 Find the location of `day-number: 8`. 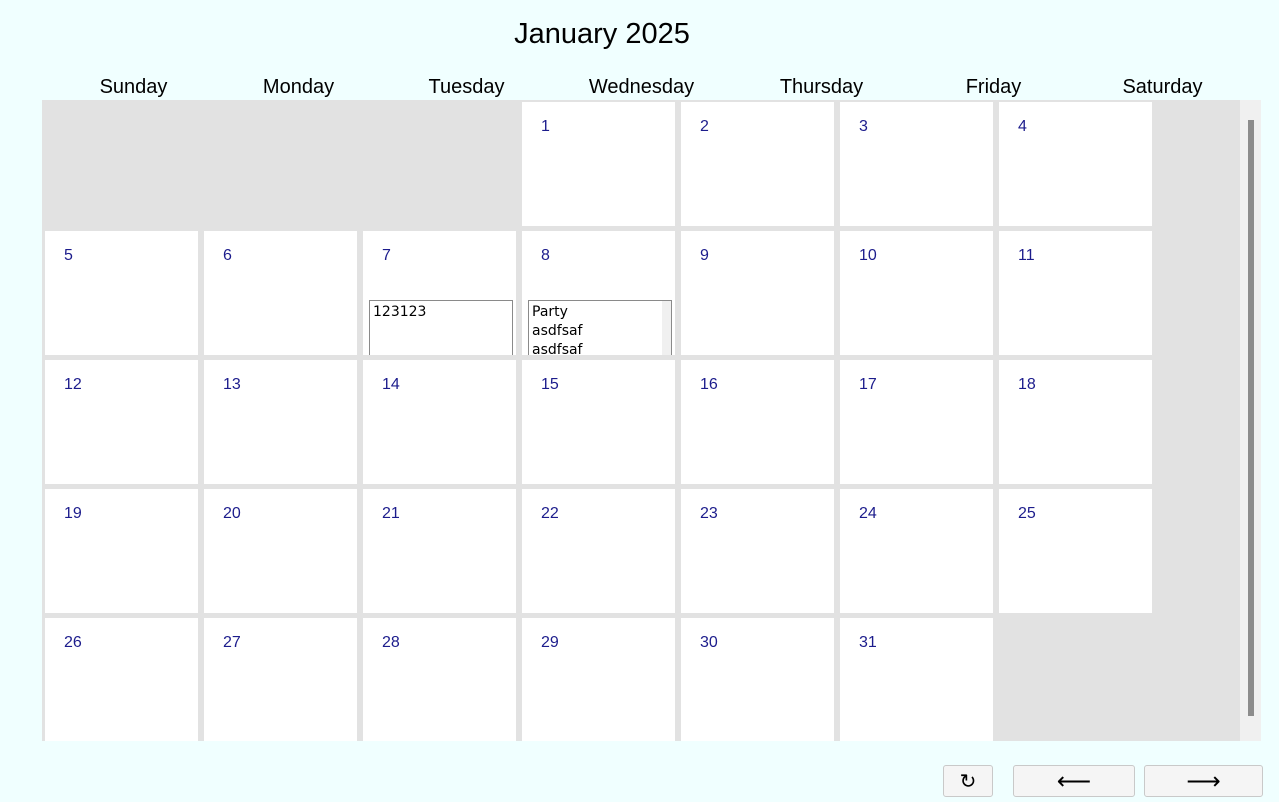

day-number: 8 is located at coordinates (545, 255).